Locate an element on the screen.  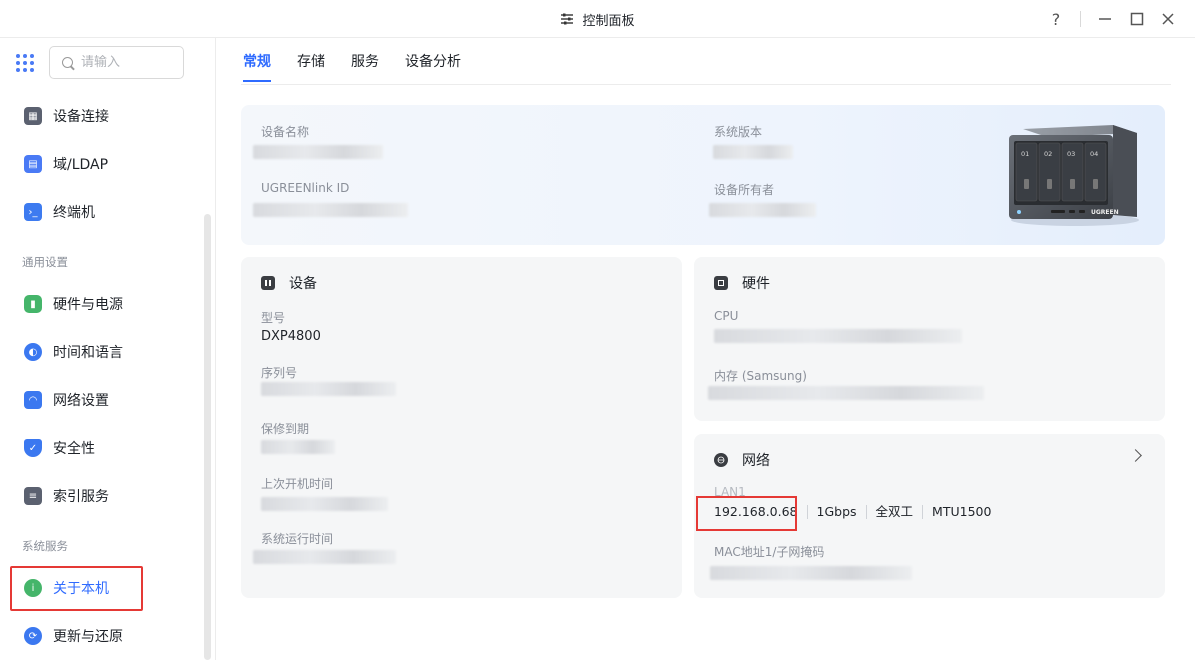
device-card-title: 设备 is located at coordinates (289, 283).